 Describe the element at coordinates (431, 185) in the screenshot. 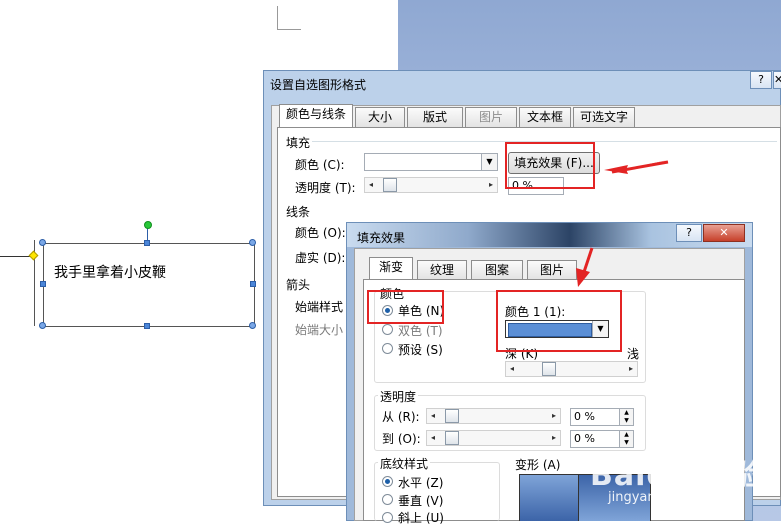

I see `transparency-slider: ◂ ▸` at that location.